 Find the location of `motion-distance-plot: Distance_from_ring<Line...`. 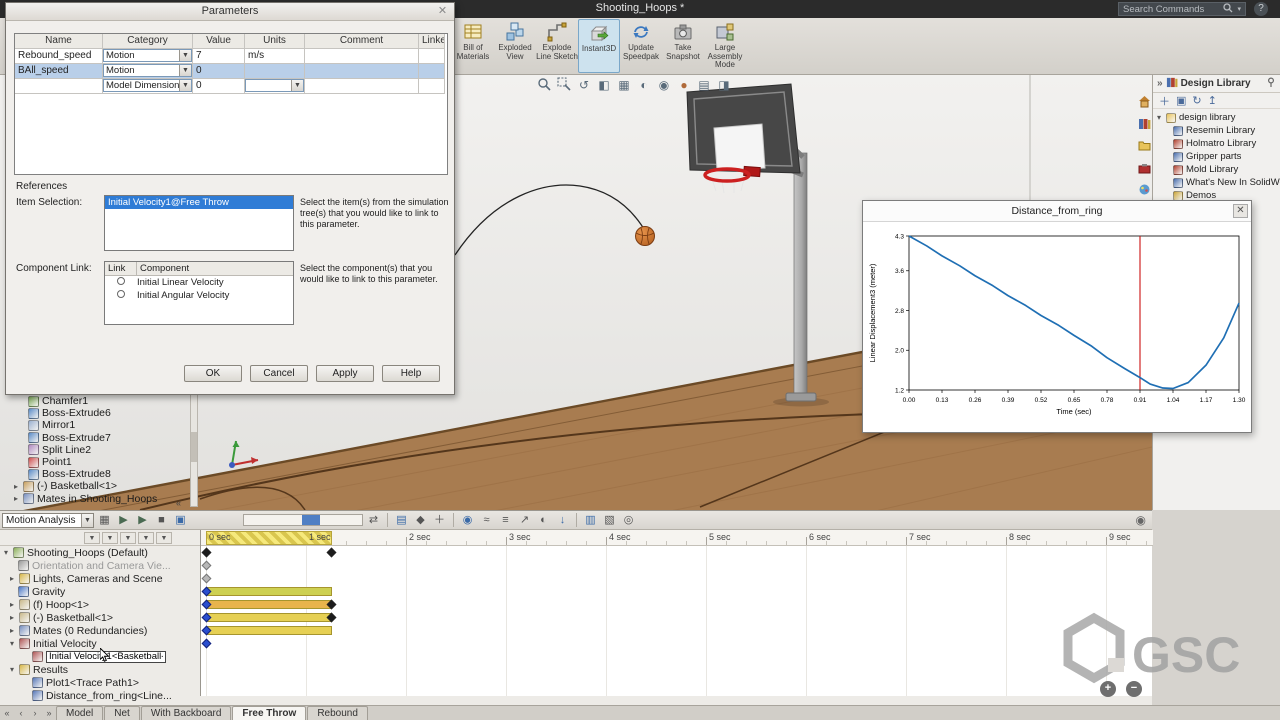

motion-distance-plot: Distance_from_ring<Line... is located at coordinates (100, 695).